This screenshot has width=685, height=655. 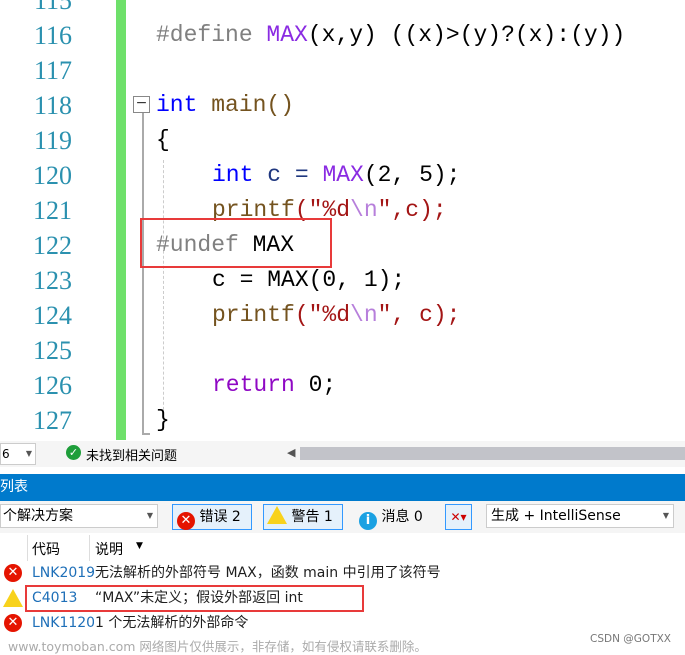 I want to click on horizontal-scrollbar, so click(x=492, y=453).